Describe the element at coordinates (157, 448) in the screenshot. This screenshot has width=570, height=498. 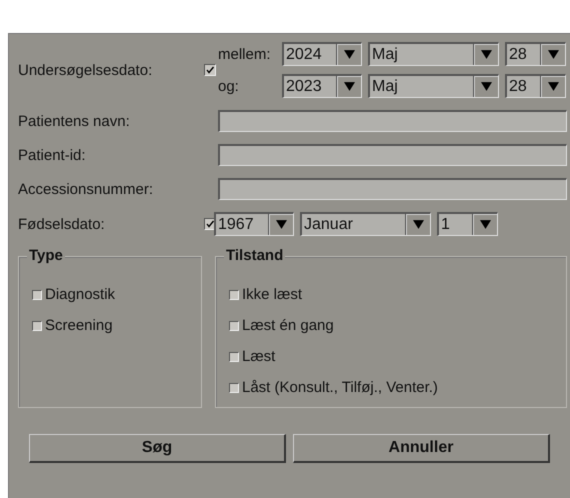
I see `search-button: Søg` at that location.